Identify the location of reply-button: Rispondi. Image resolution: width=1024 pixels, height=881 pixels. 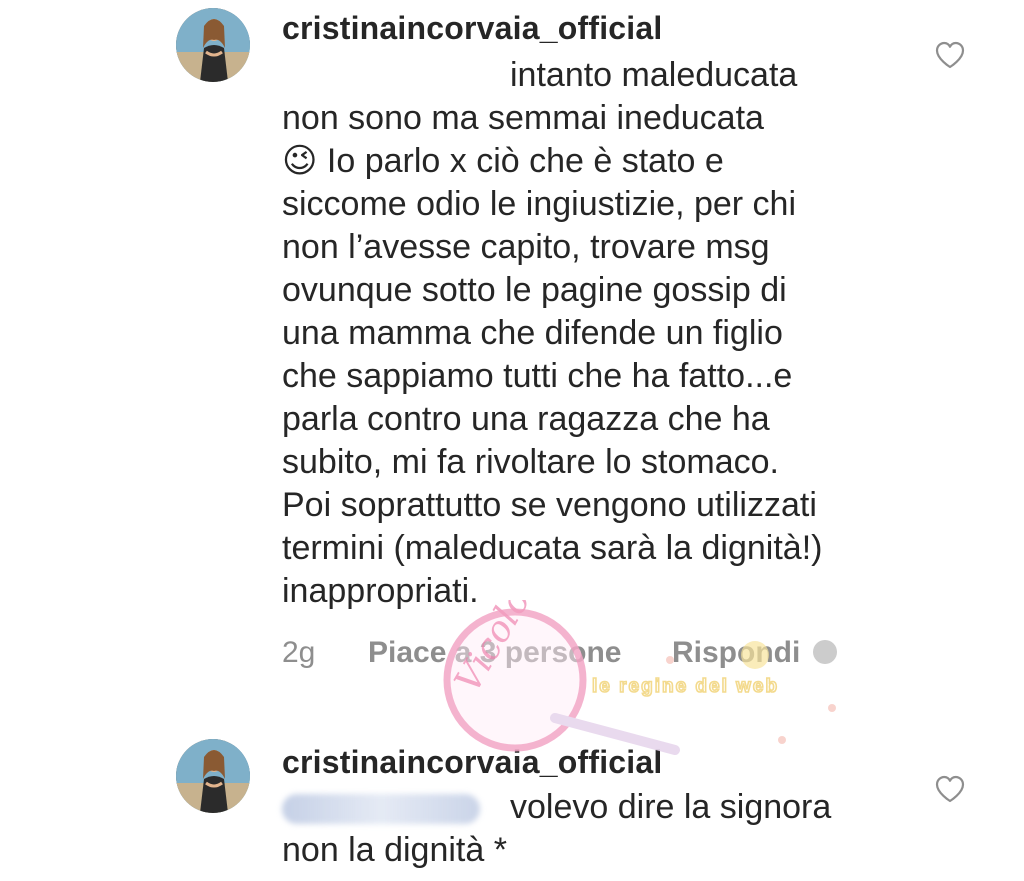
(736, 653).